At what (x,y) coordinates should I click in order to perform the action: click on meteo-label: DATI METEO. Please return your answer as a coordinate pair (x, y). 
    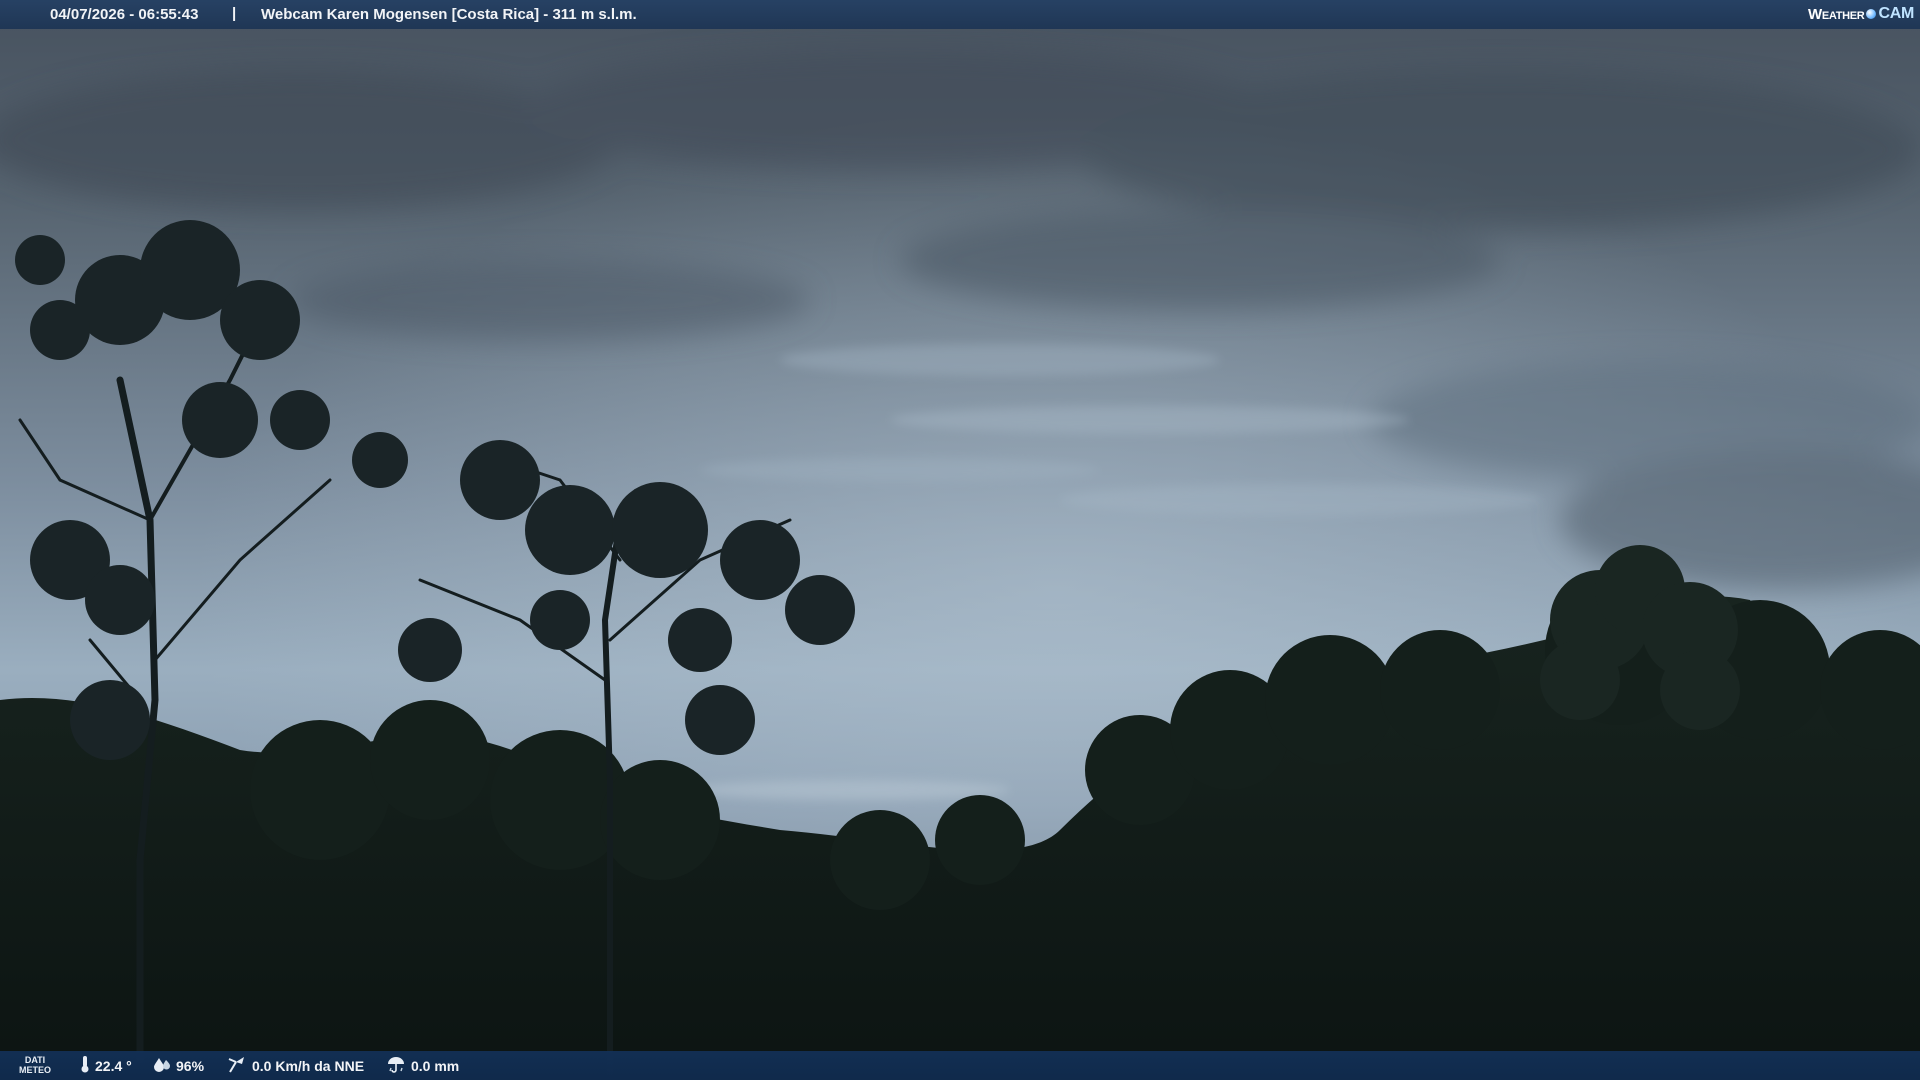
    Looking at the image, I should click on (35, 1065).